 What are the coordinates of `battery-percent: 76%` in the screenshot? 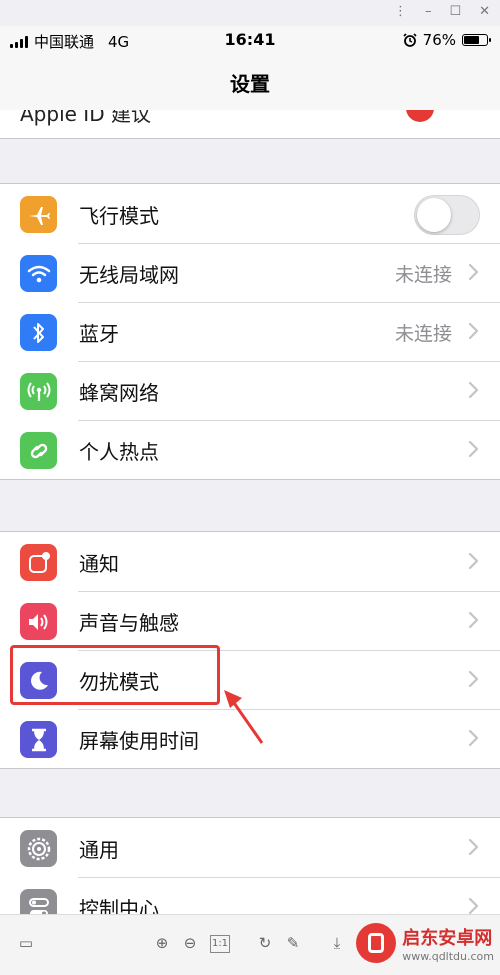 It's located at (439, 40).